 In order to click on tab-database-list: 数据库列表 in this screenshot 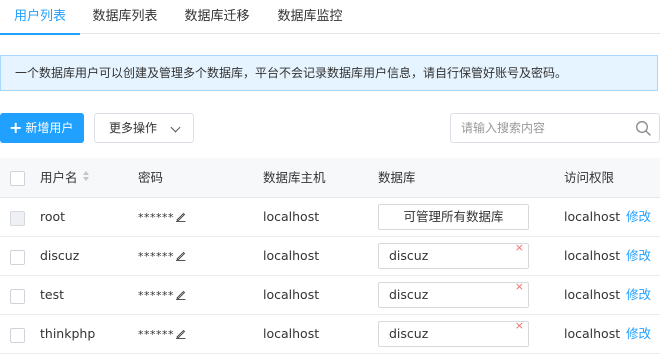, I will do `click(125, 17)`.